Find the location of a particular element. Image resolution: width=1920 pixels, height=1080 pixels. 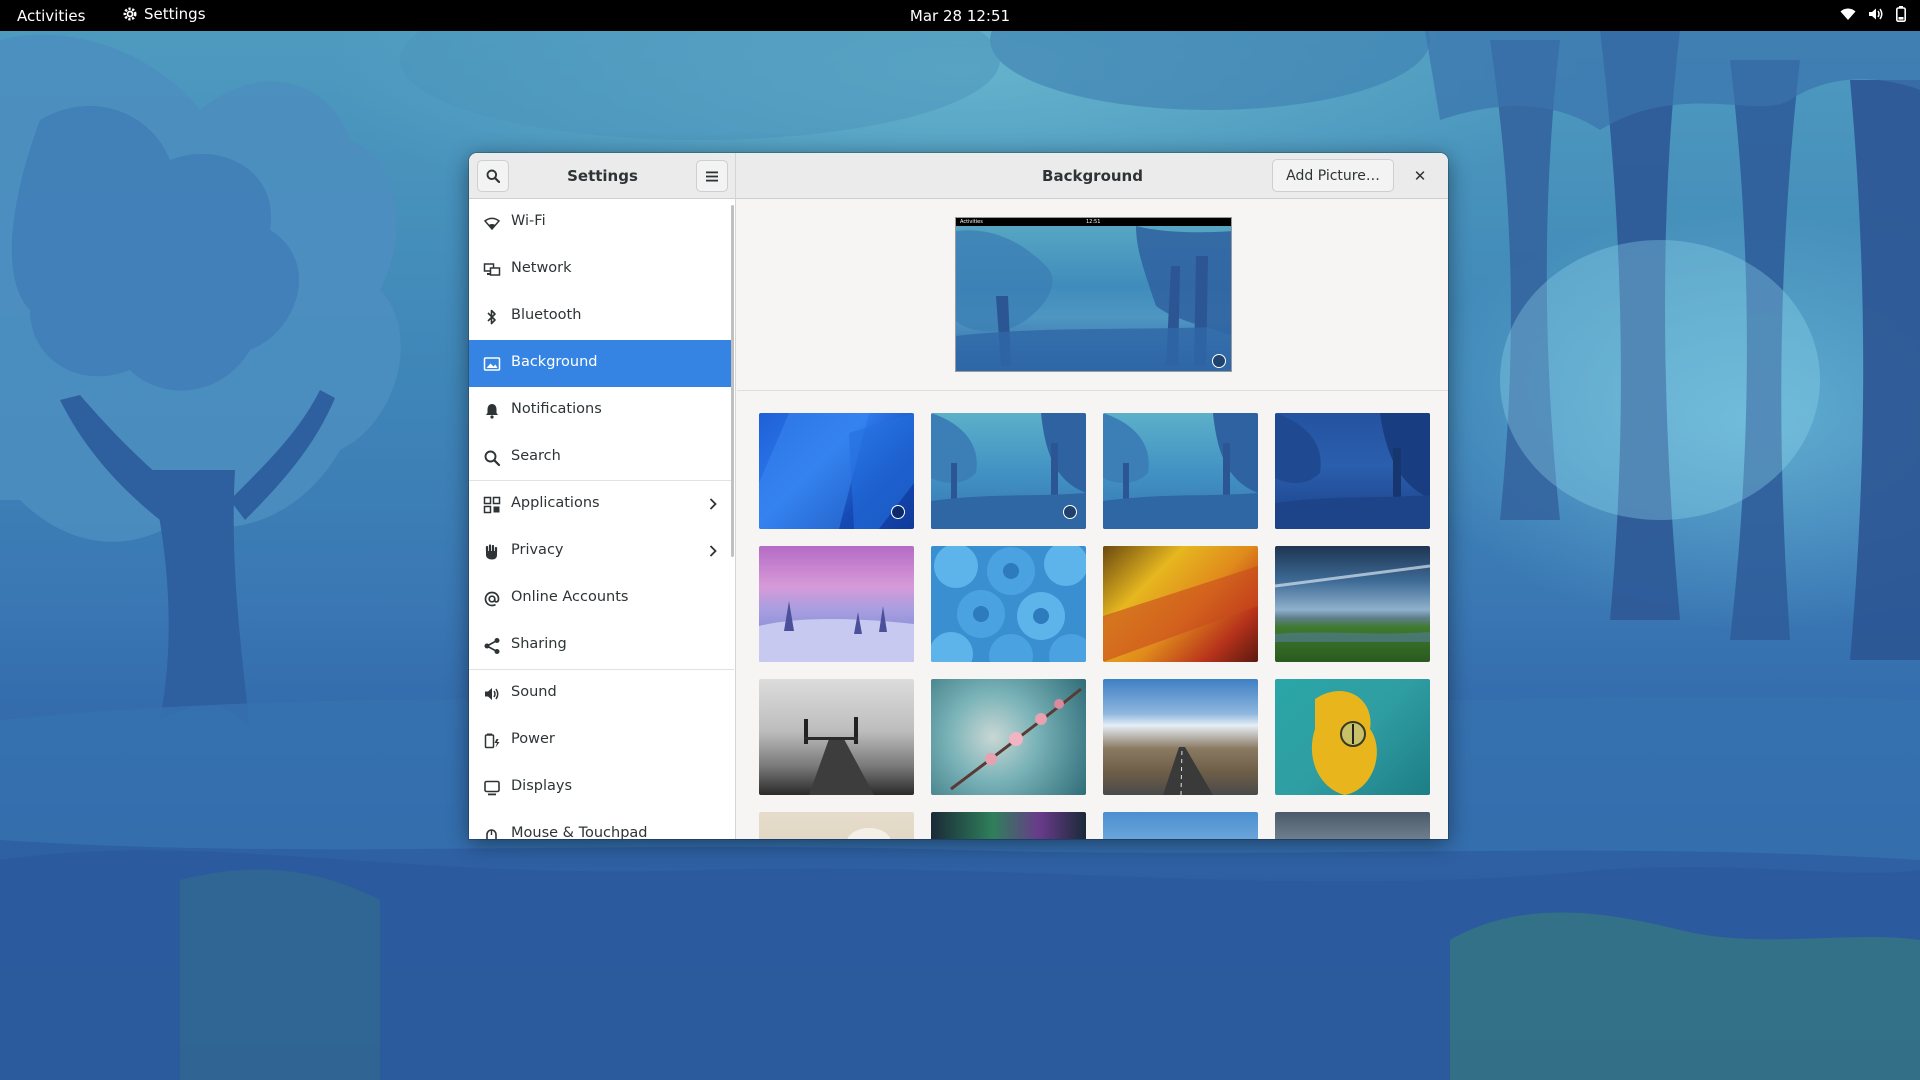

background-icon is located at coordinates (492, 364).